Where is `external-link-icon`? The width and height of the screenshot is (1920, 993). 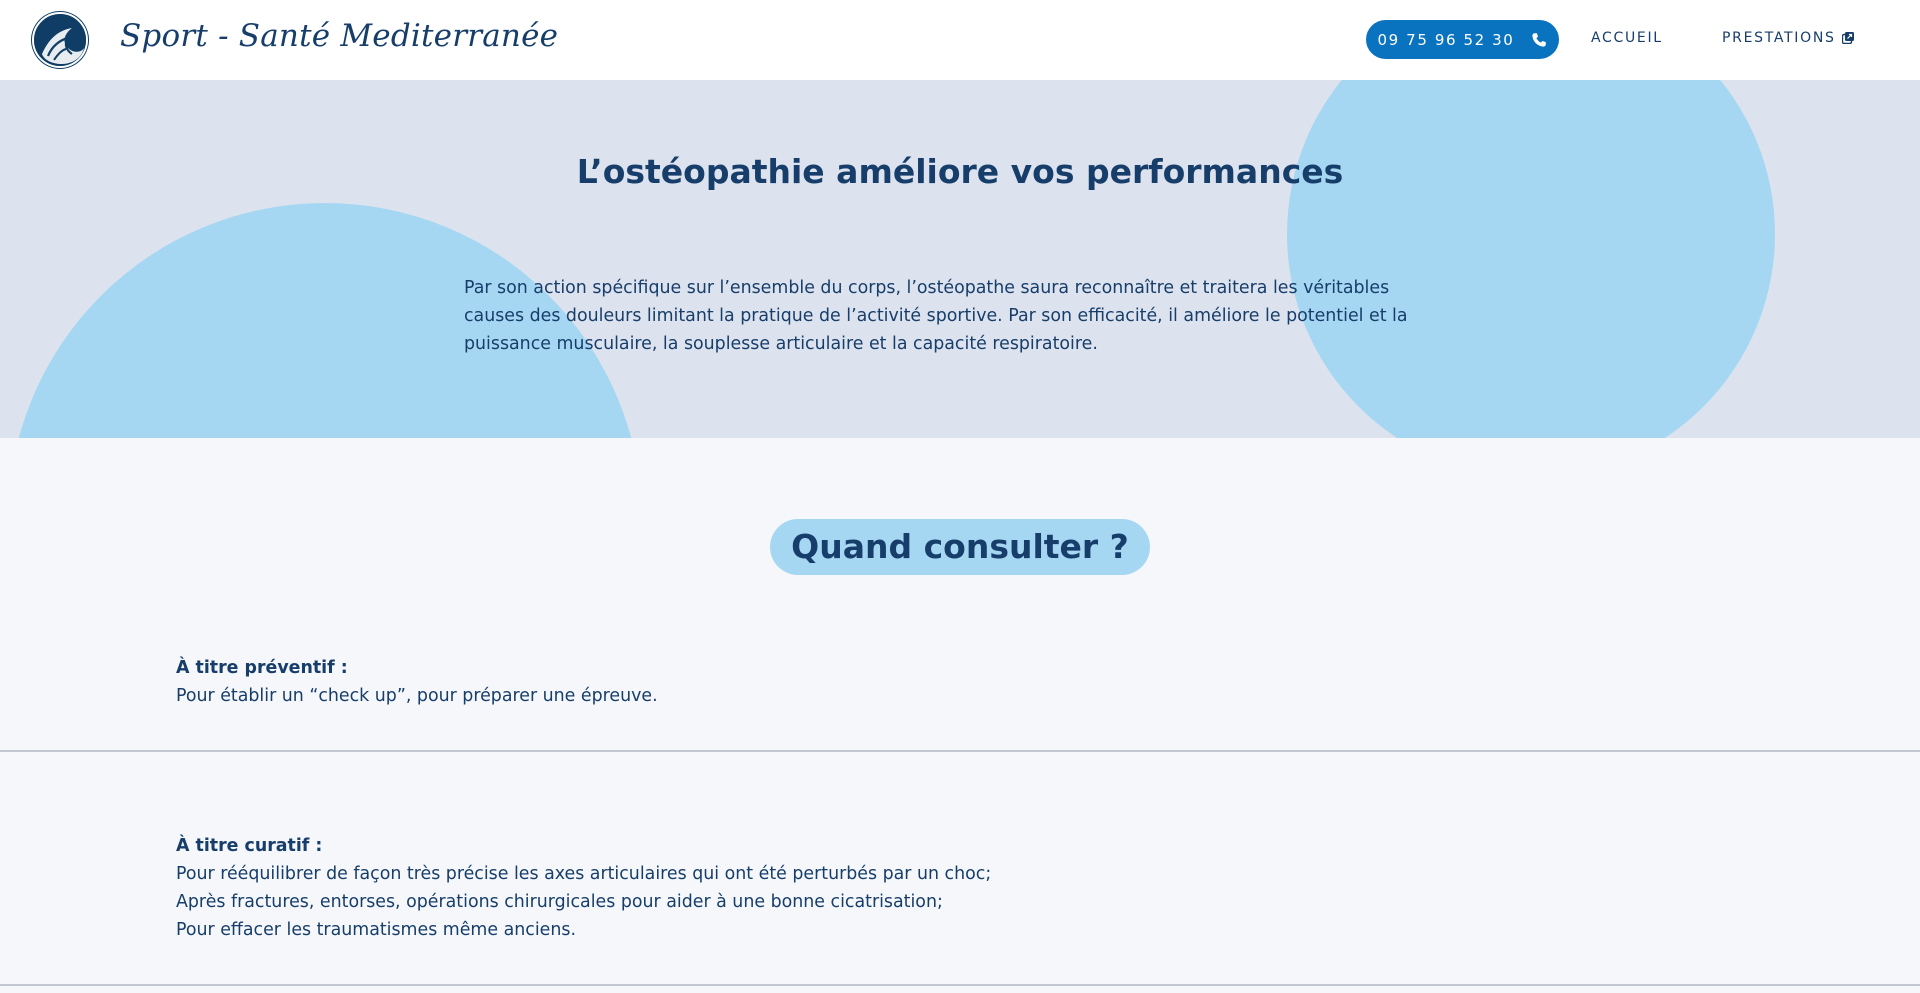
external-link-icon is located at coordinates (1847, 38).